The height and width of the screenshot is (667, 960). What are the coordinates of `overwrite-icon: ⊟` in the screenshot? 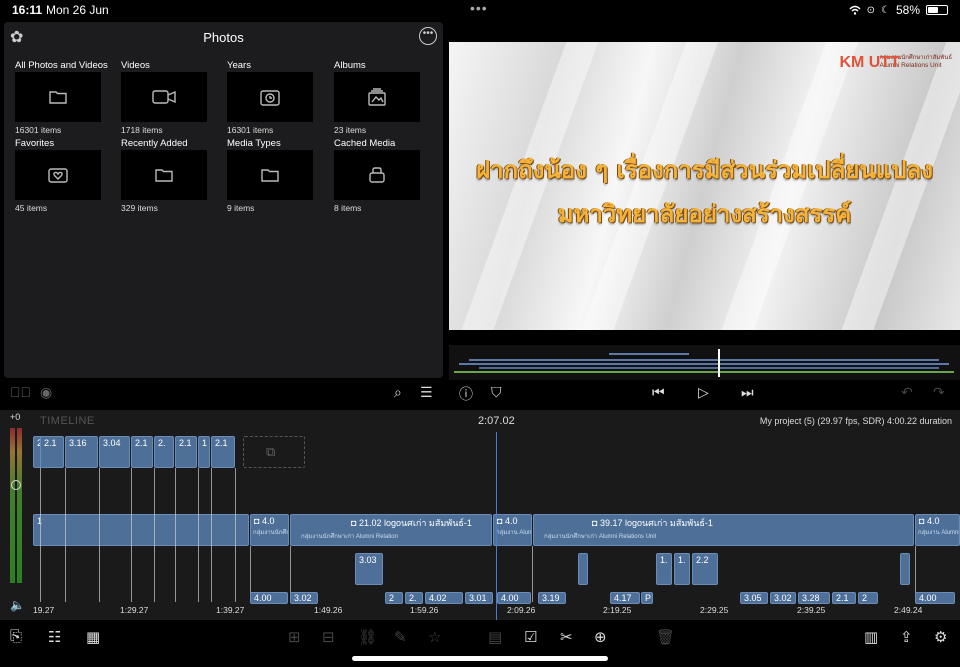 It's located at (328, 637).